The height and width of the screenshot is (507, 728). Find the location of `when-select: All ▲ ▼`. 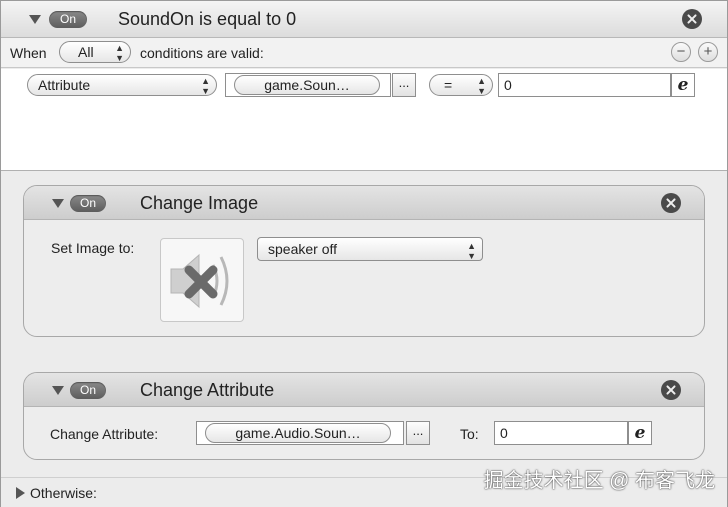

when-select: All ▲ ▼ is located at coordinates (95, 52).